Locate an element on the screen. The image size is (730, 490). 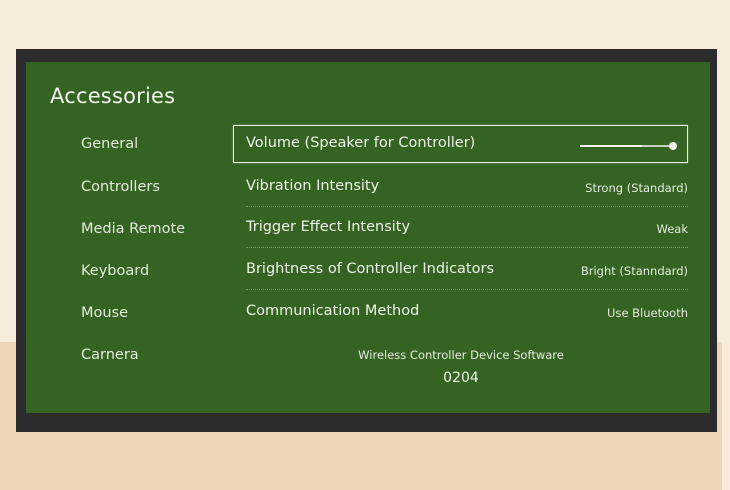
volume-slider-fill is located at coordinates (611, 146).